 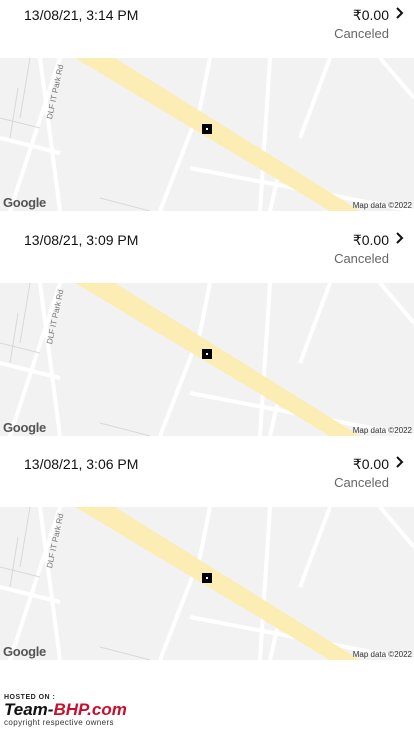 I want to click on watermark-logo: Team-BHP.com, so click(x=104, y=709).